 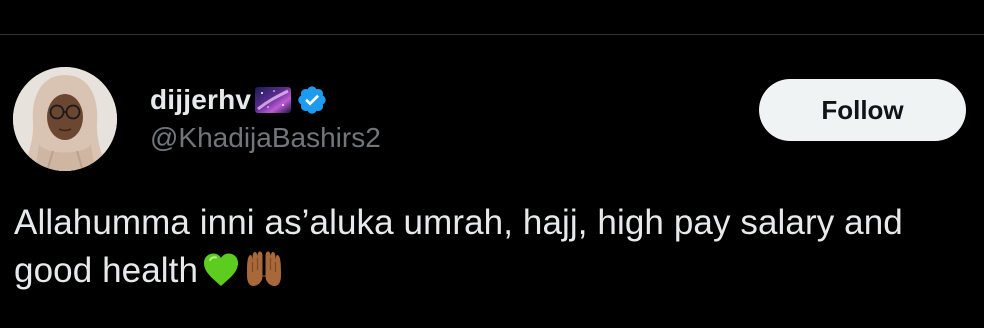 I want to click on palms-up-together-icon, so click(x=264, y=275).